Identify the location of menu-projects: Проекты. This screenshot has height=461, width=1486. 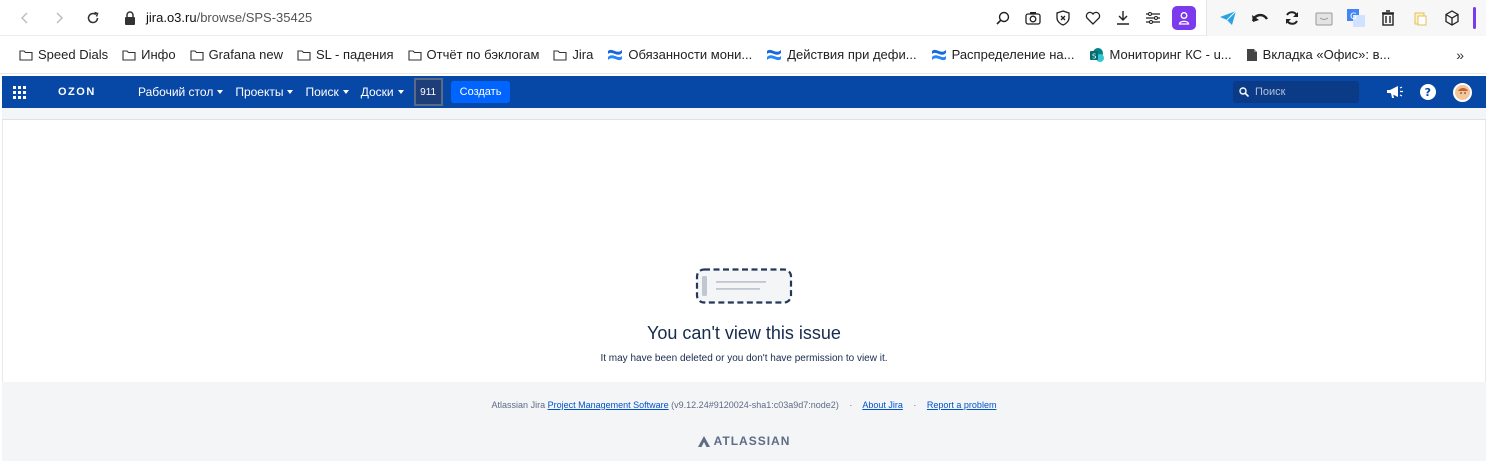
(264, 92).